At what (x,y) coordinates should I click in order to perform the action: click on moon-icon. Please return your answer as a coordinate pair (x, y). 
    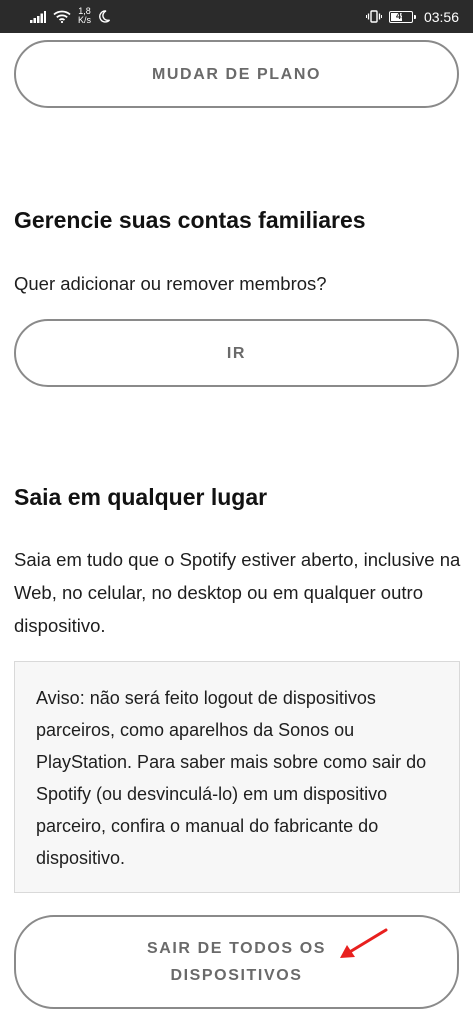
    Looking at the image, I should click on (105, 16).